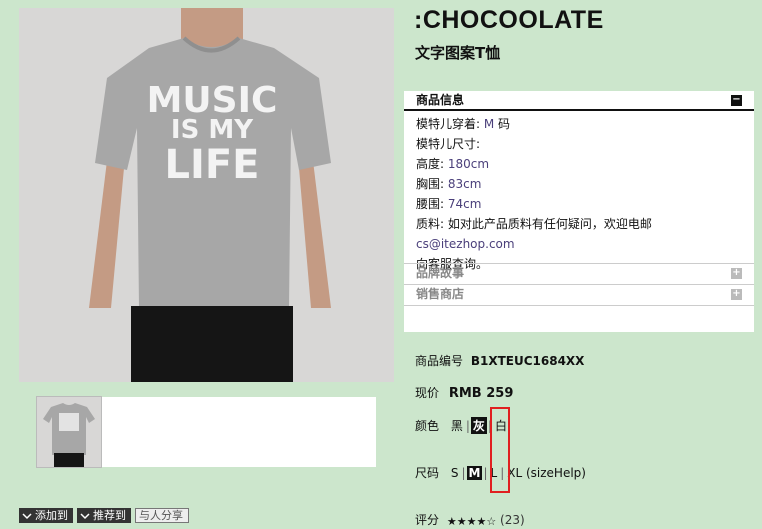 Image resolution: width=762 pixels, height=529 pixels. I want to click on share-button: 与人分享, so click(162, 515).